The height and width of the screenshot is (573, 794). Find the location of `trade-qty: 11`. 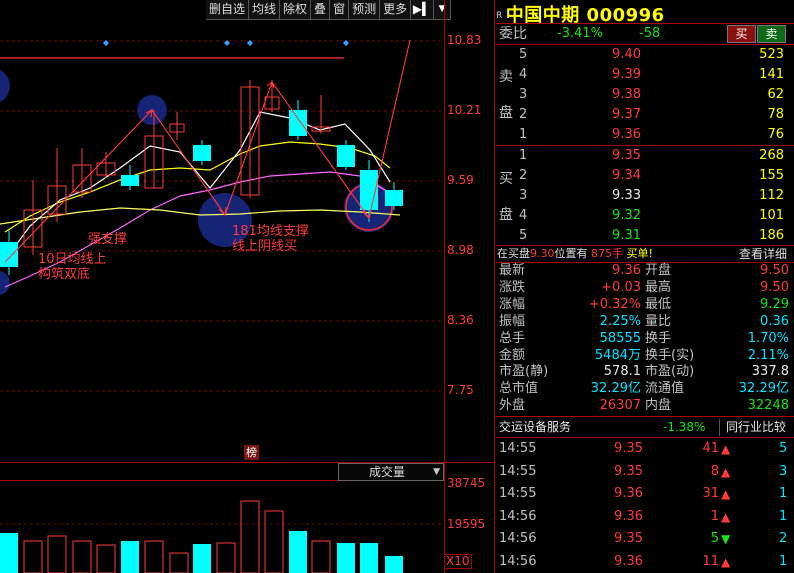

trade-qty: 11 is located at coordinates (710, 561).